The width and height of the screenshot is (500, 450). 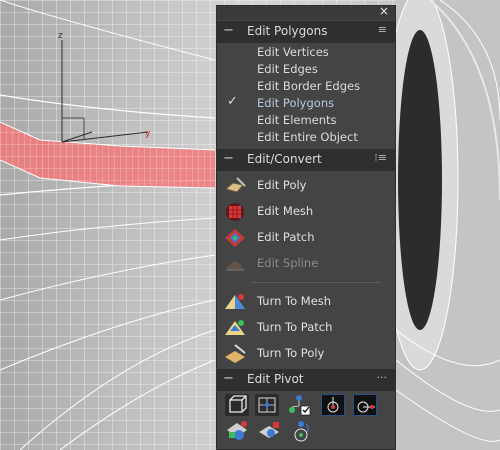 I want to click on pivot-align-icon, so click(x=365, y=405).